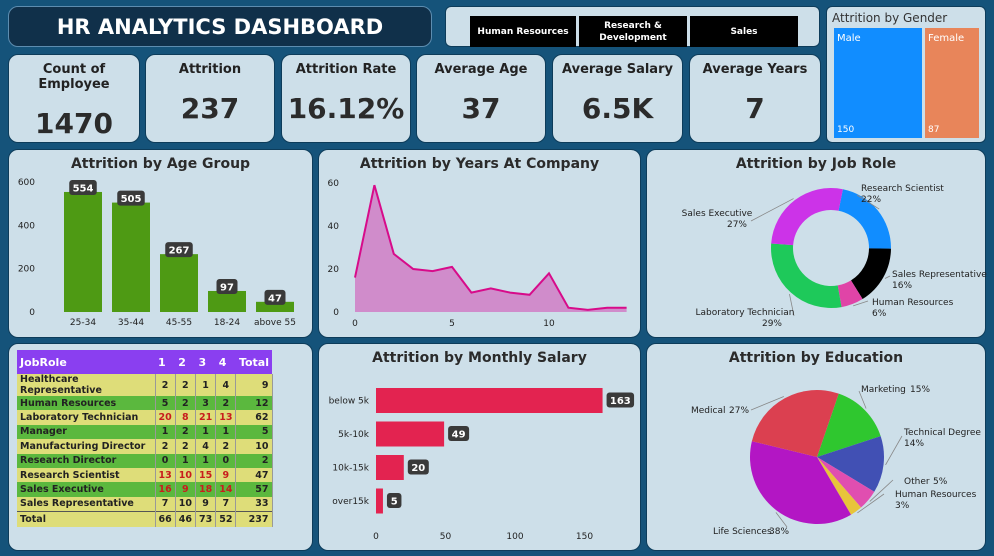 This screenshot has width=994, height=556. Describe the element at coordinates (617, 98) in the screenshot. I see `kpi-average-salary: Average Salary 6.5K` at that location.